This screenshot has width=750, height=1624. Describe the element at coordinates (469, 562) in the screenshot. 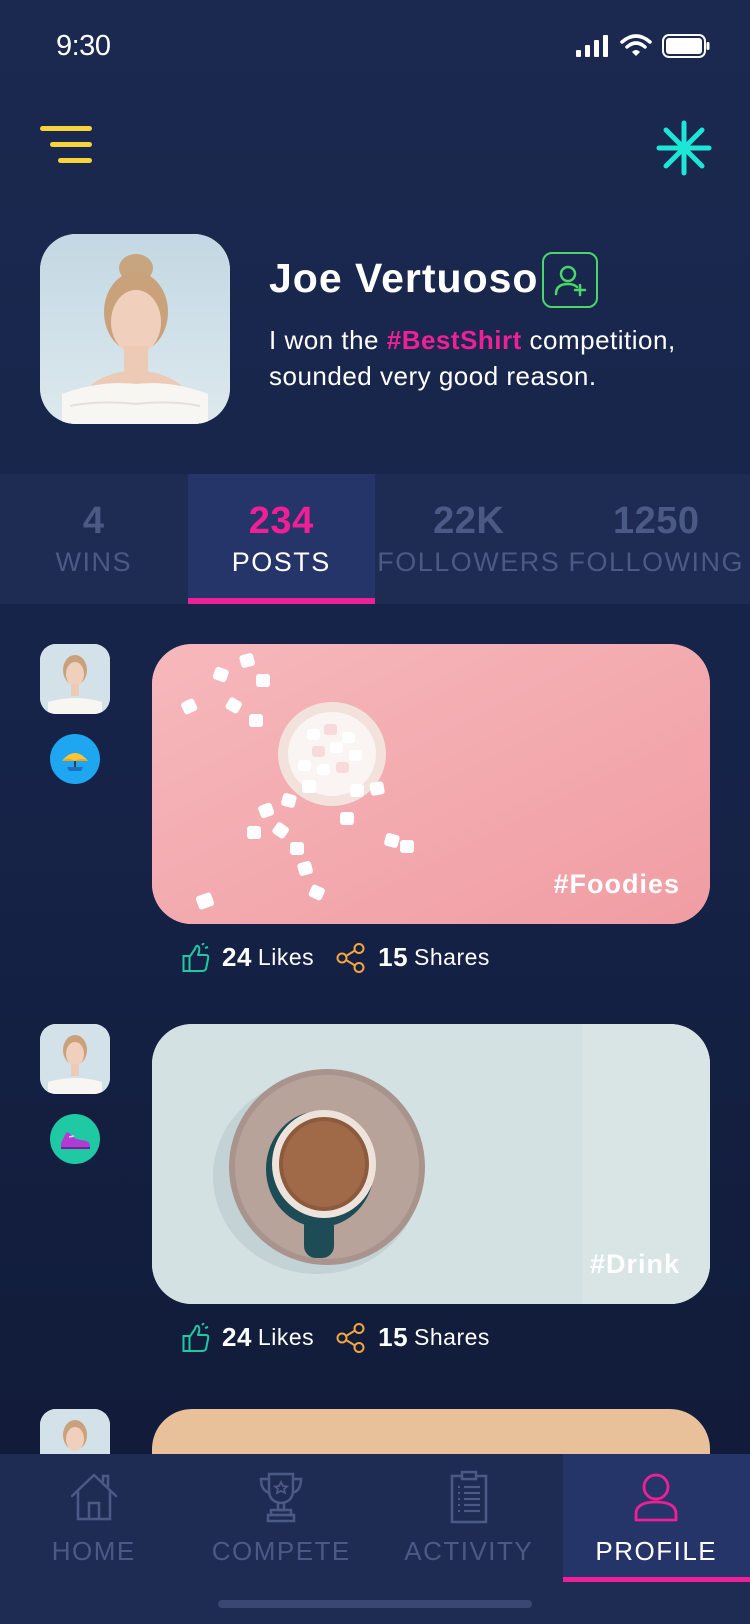

I see `stat-label: FOLLOWERS` at that location.